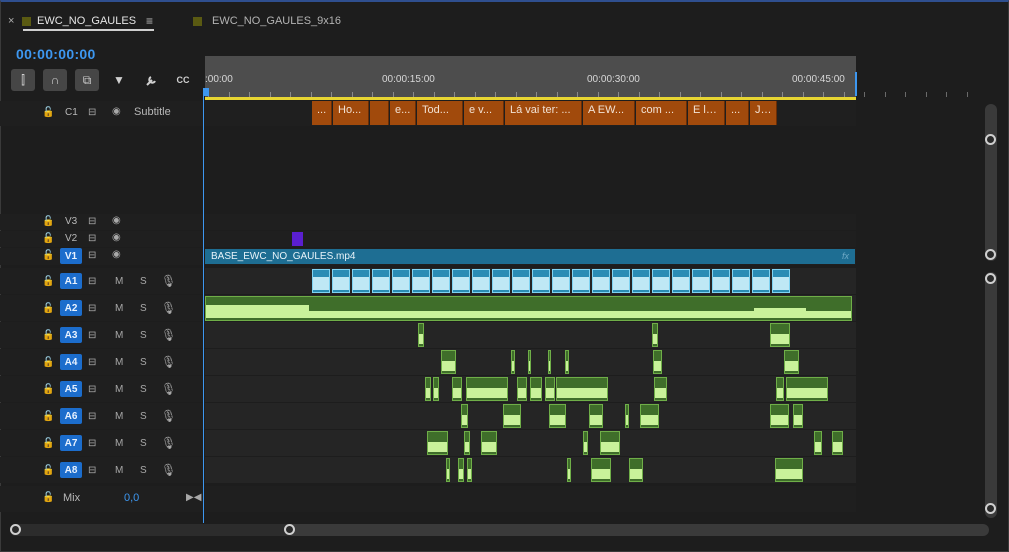 This screenshot has height=552, width=1009. Describe the element at coordinates (71, 335) in the screenshot. I see `track-target-a3: A3` at that location.